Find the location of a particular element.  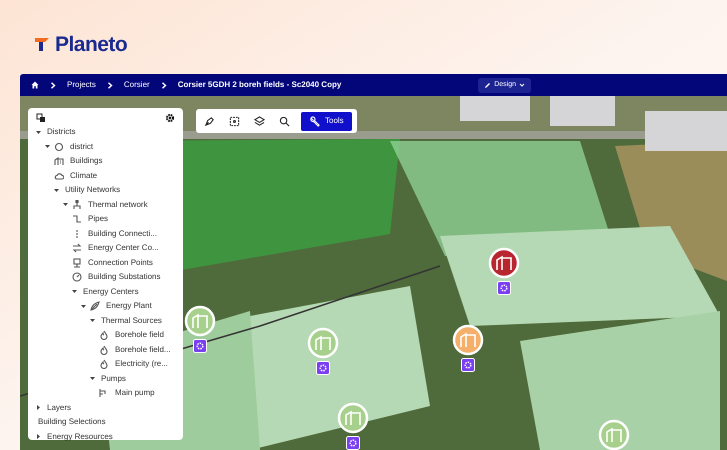

gauge-icon is located at coordinates (77, 277).